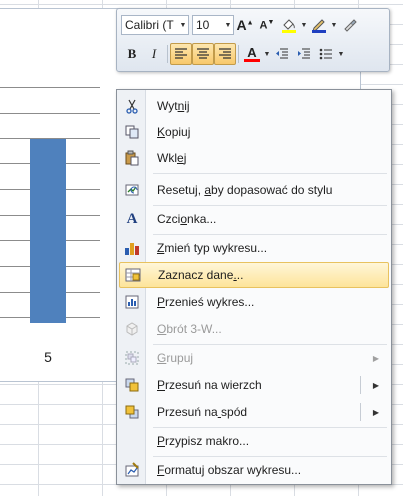 The width and height of the screenshot is (403, 496). I want to click on brush-icon, so click(350, 25).